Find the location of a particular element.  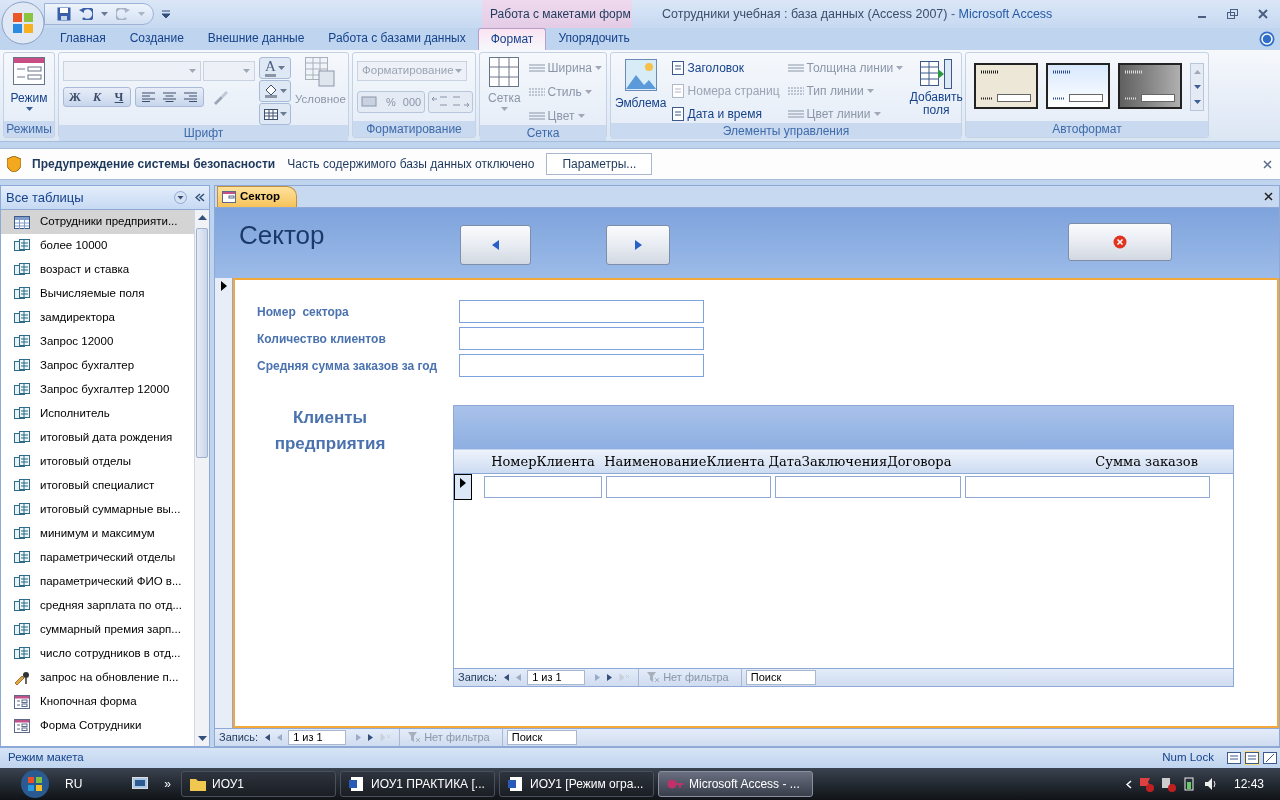

document-tab: Сектор is located at coordinates (257, 196).